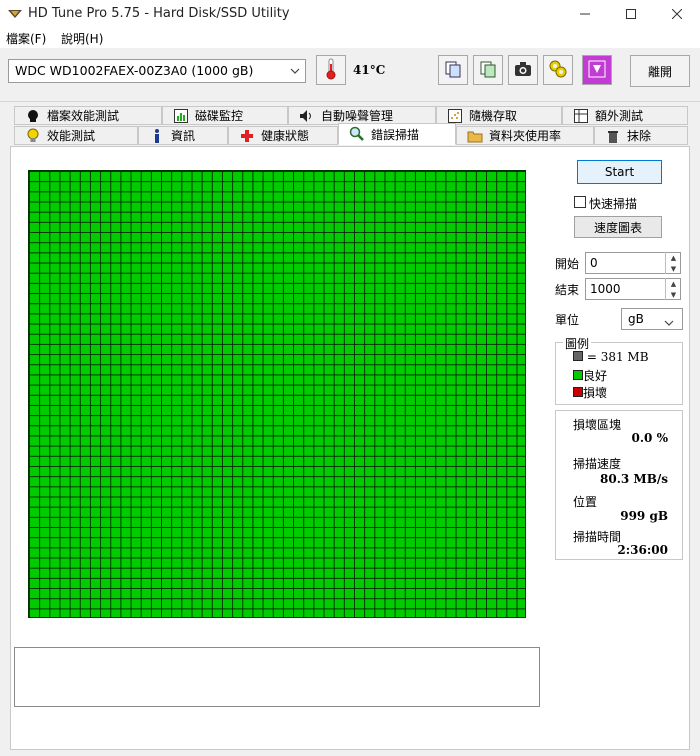  Describe the element at coordinates (618, 227) in the screenshot. I see `speed-map-button: 速度圖表` at that location.